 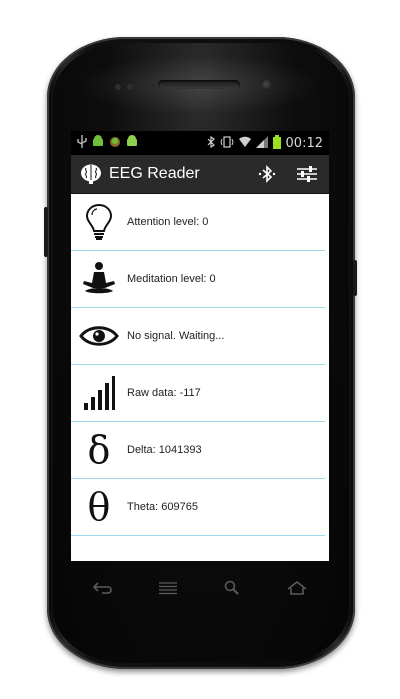 I want to click on signal-icon, so click(x=261, y=143).